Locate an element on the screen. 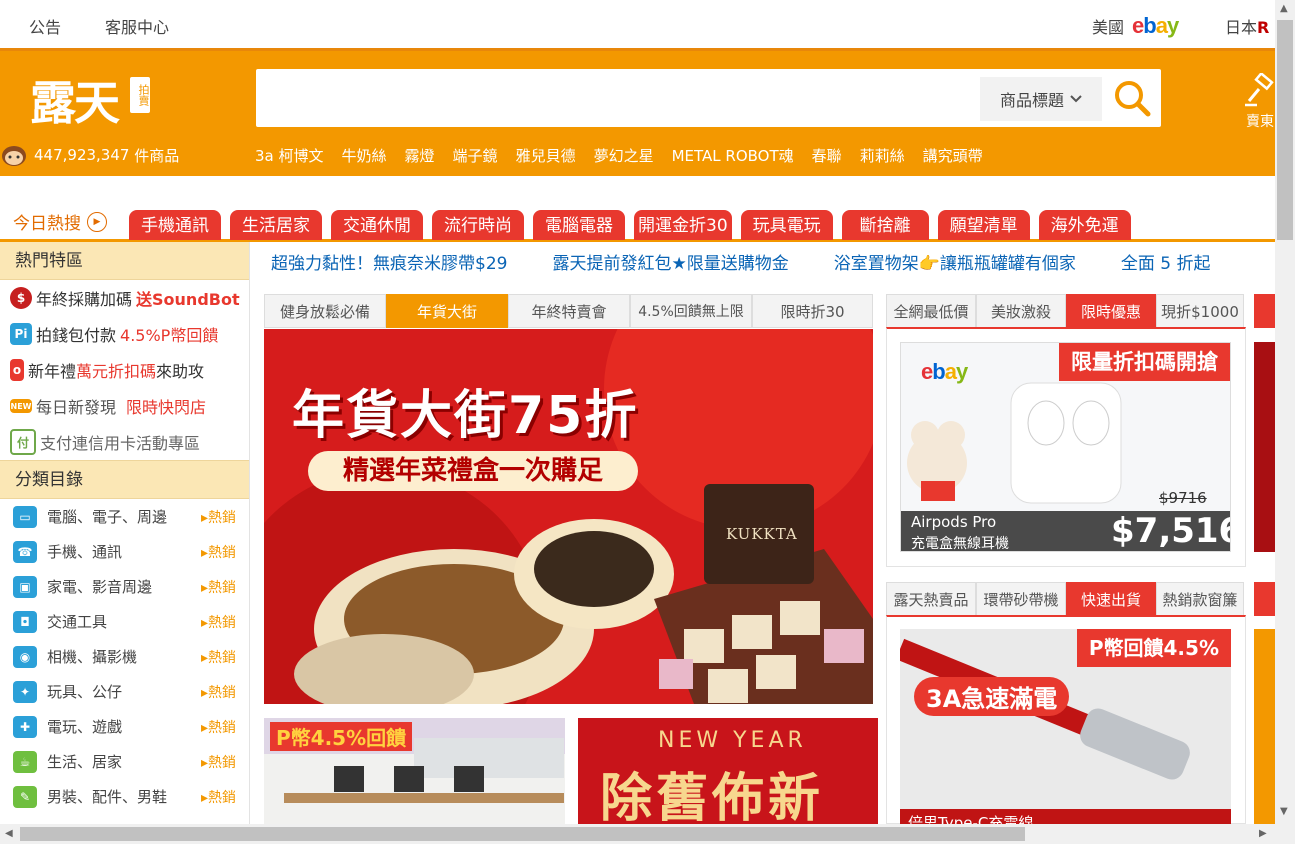 The width and height of the screenshot is (1295, 844). ebay-logo: ebay is located at coordinates (1155, 25).